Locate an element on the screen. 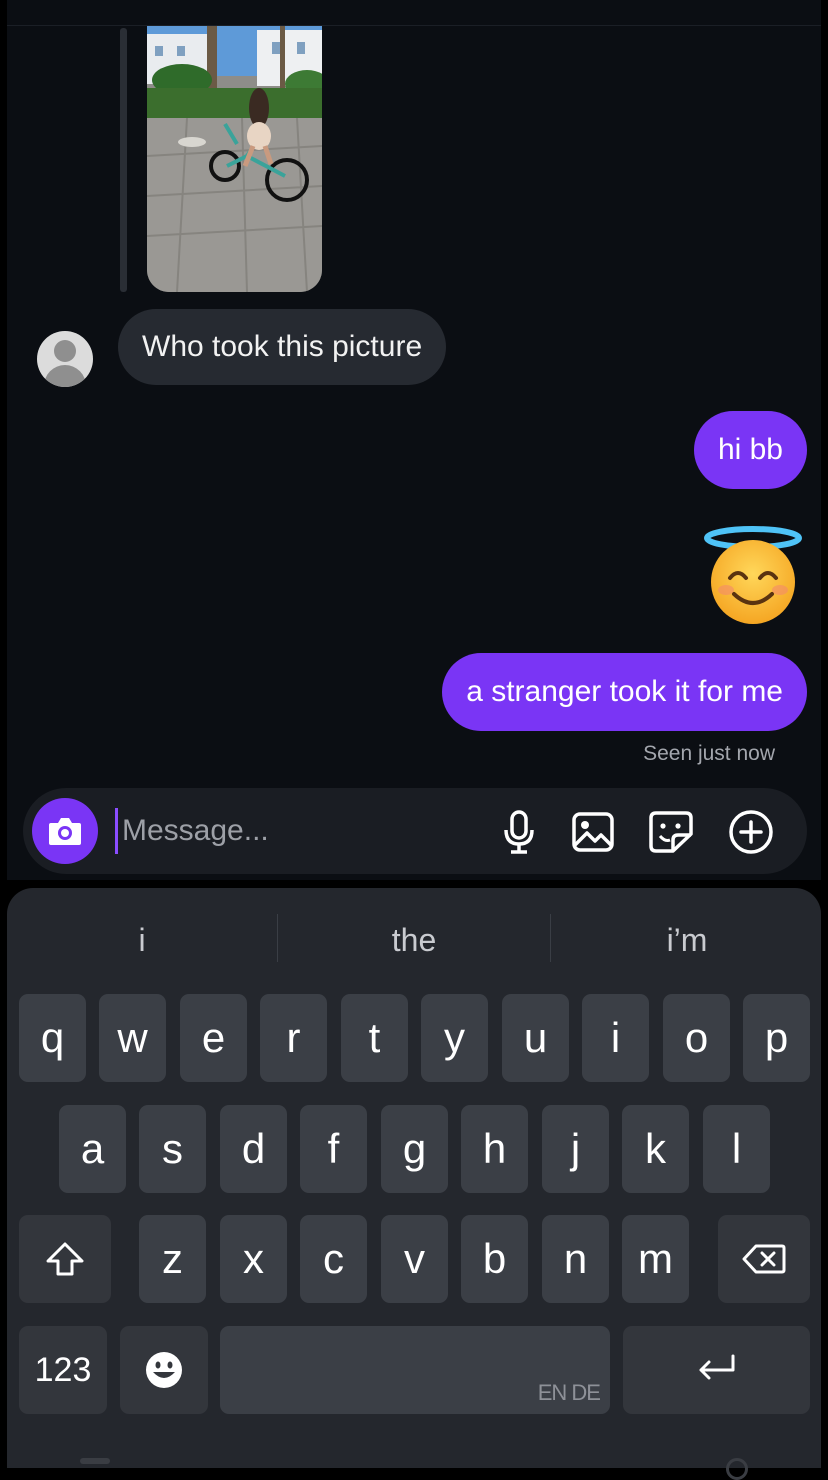  sticker-button is located at coordinates (671, 832).